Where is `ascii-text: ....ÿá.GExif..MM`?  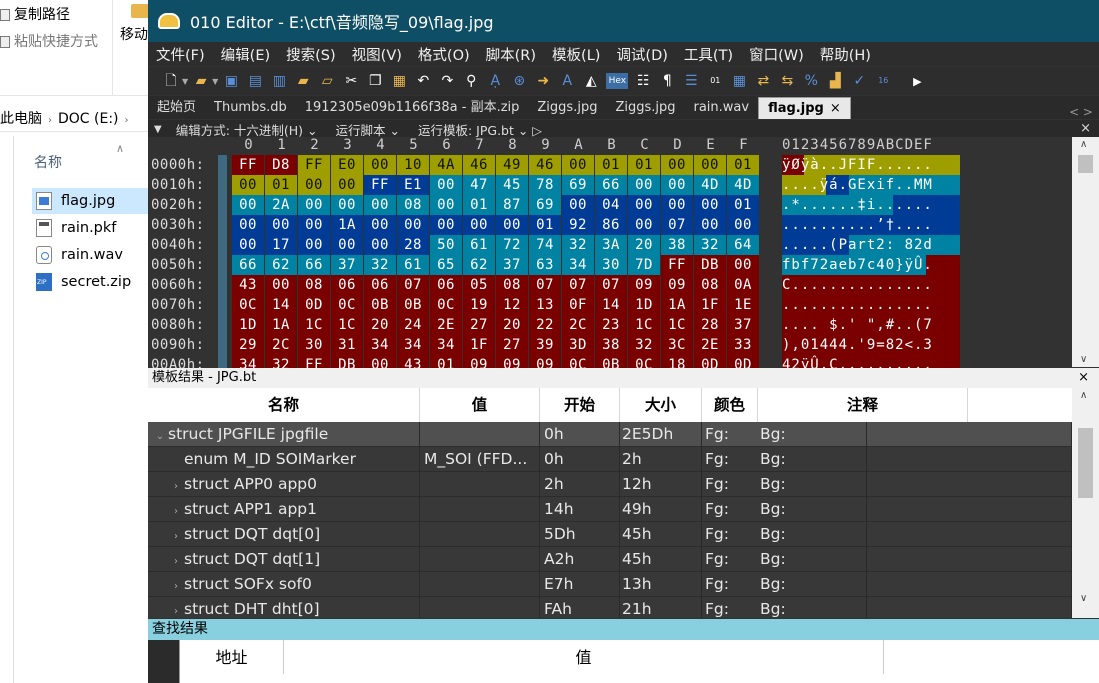 ascii-text: ....ÿá.GExif..MM is located at coordinates (872, 185).